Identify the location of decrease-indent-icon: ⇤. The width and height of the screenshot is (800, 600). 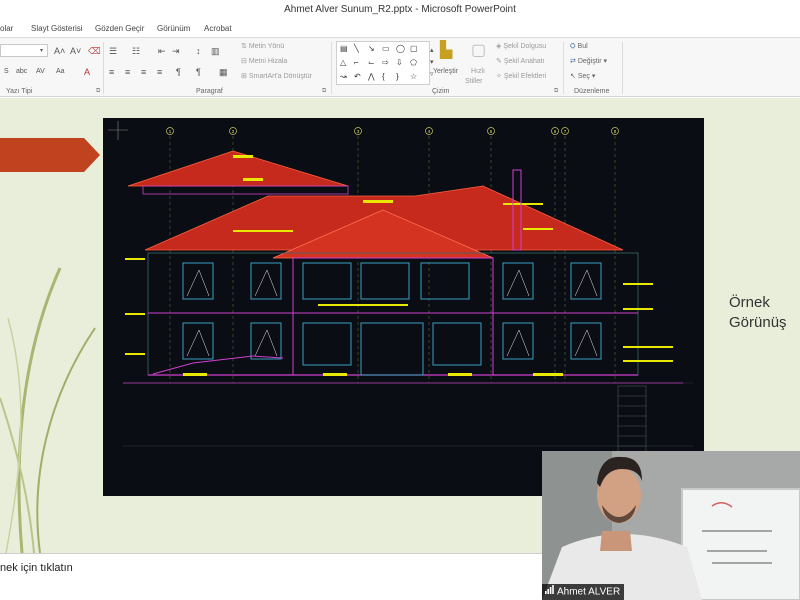
(162, 51).